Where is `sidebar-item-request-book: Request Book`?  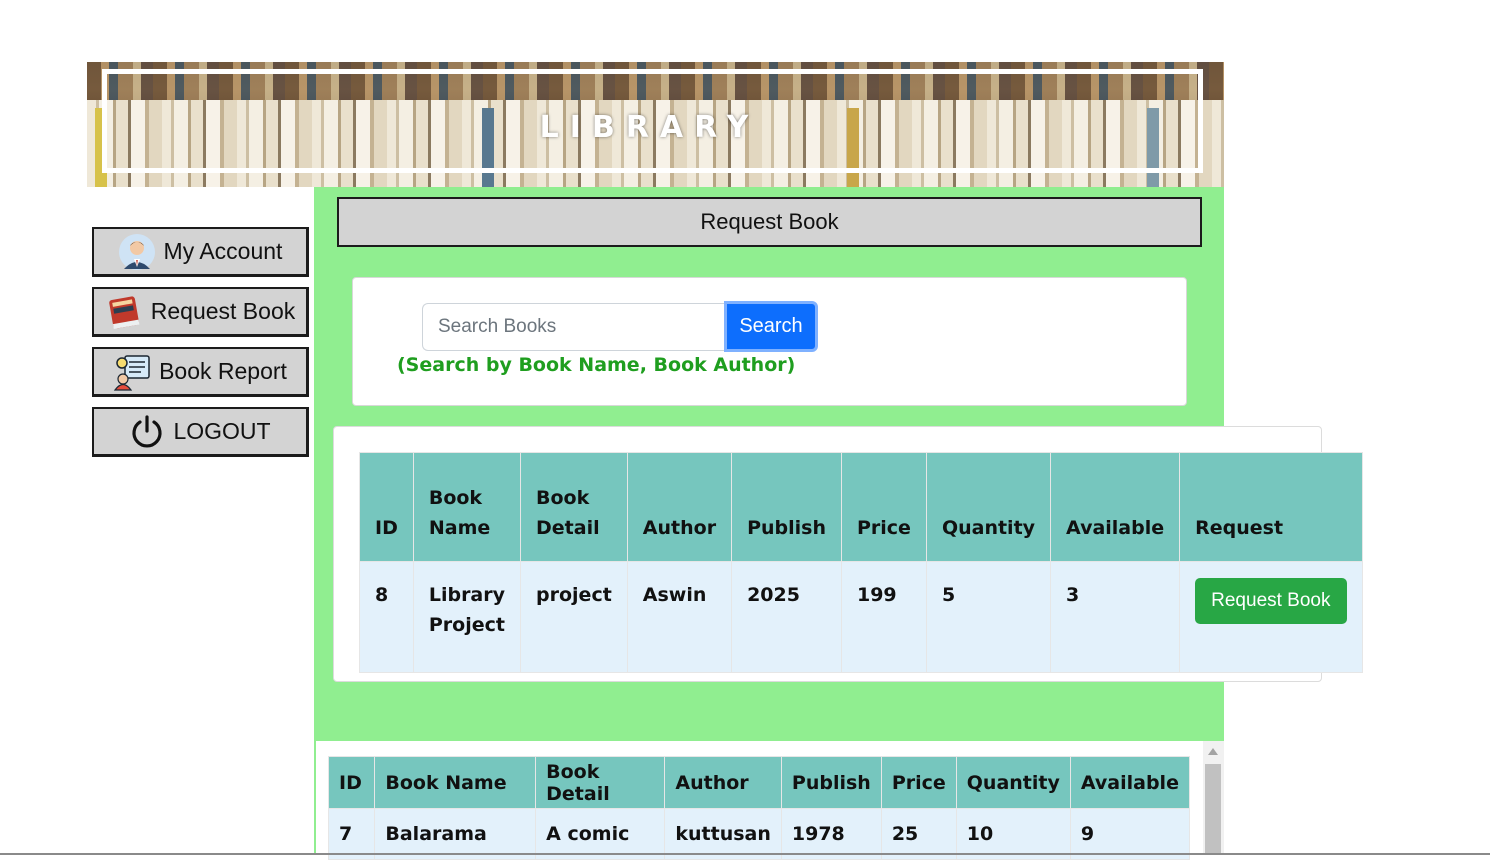
sidebar-item-request-book: Request Book is located at coordinates (200, 312).